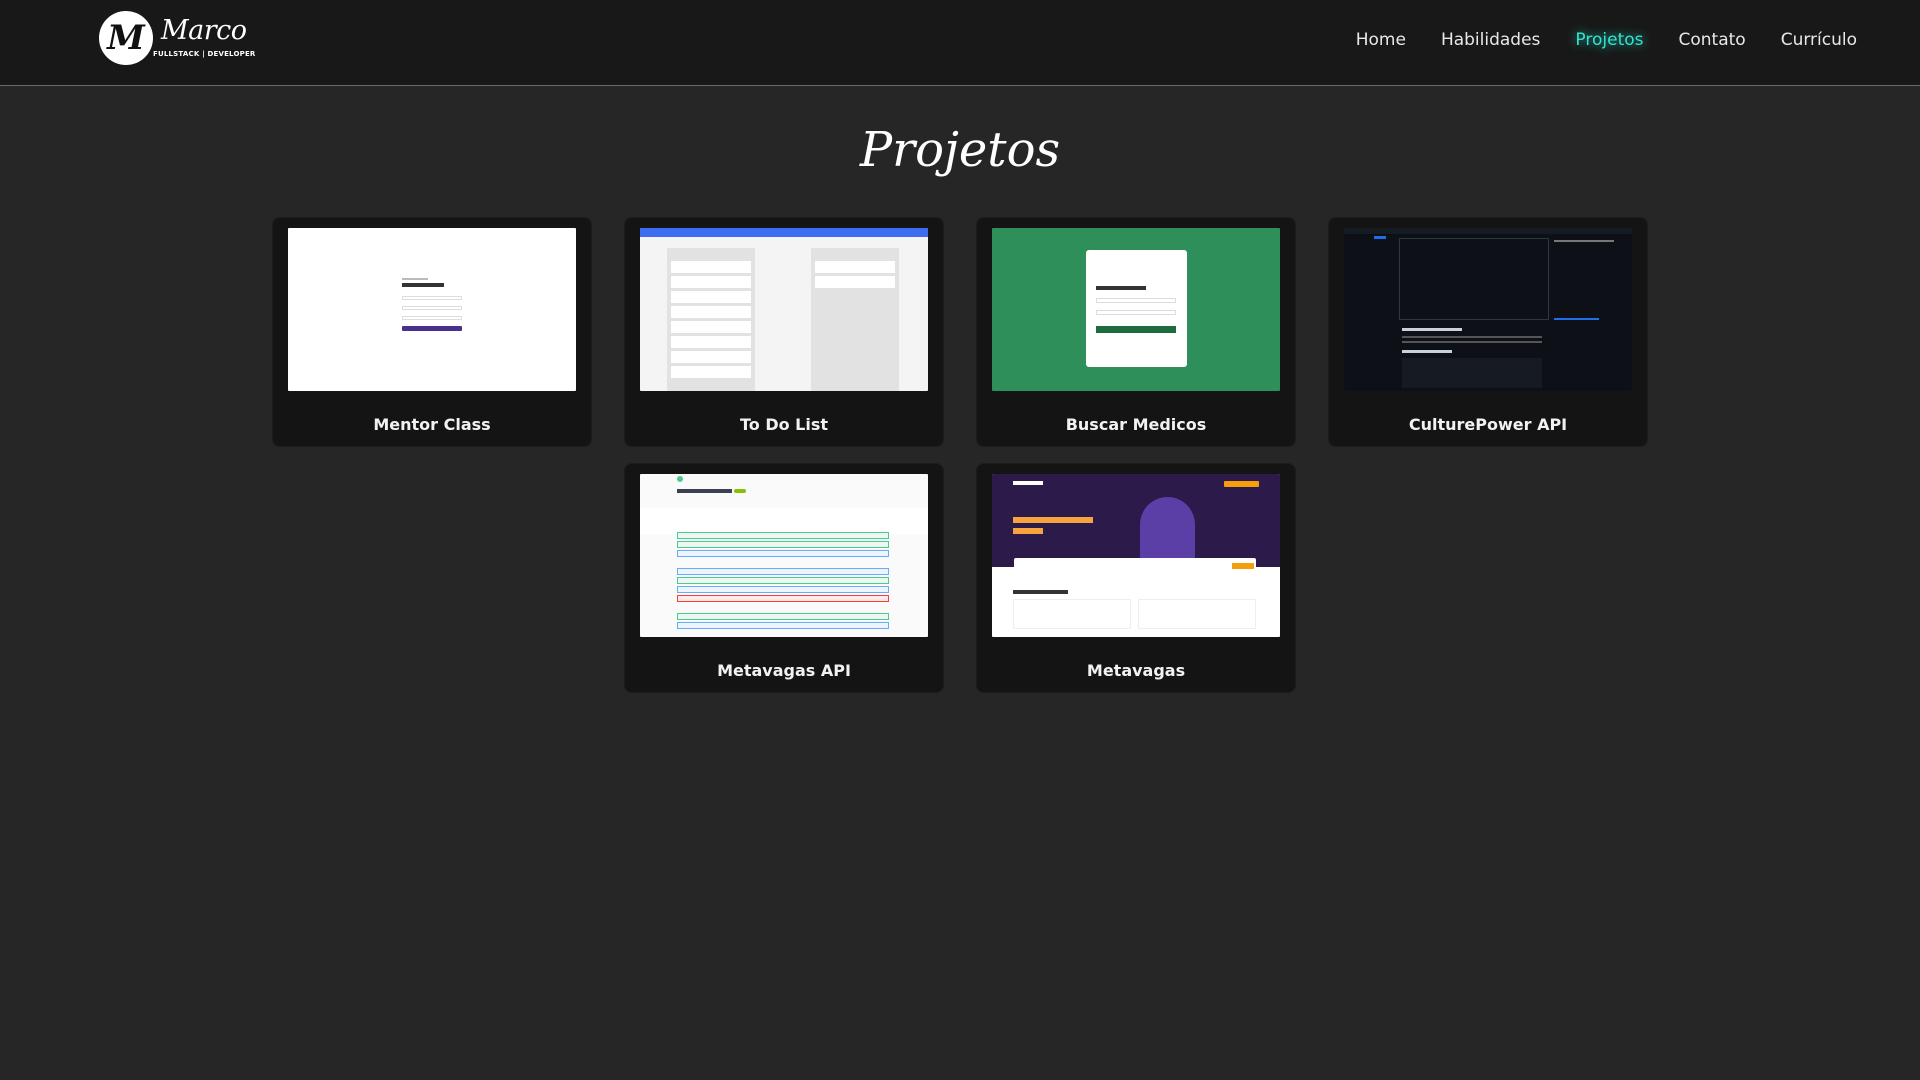 The width and height of the screenshot is (1920, 1080). Describe the element at coordinates (784, 670) in the screenshot. I see `project-title: Metavagas API` at that location.